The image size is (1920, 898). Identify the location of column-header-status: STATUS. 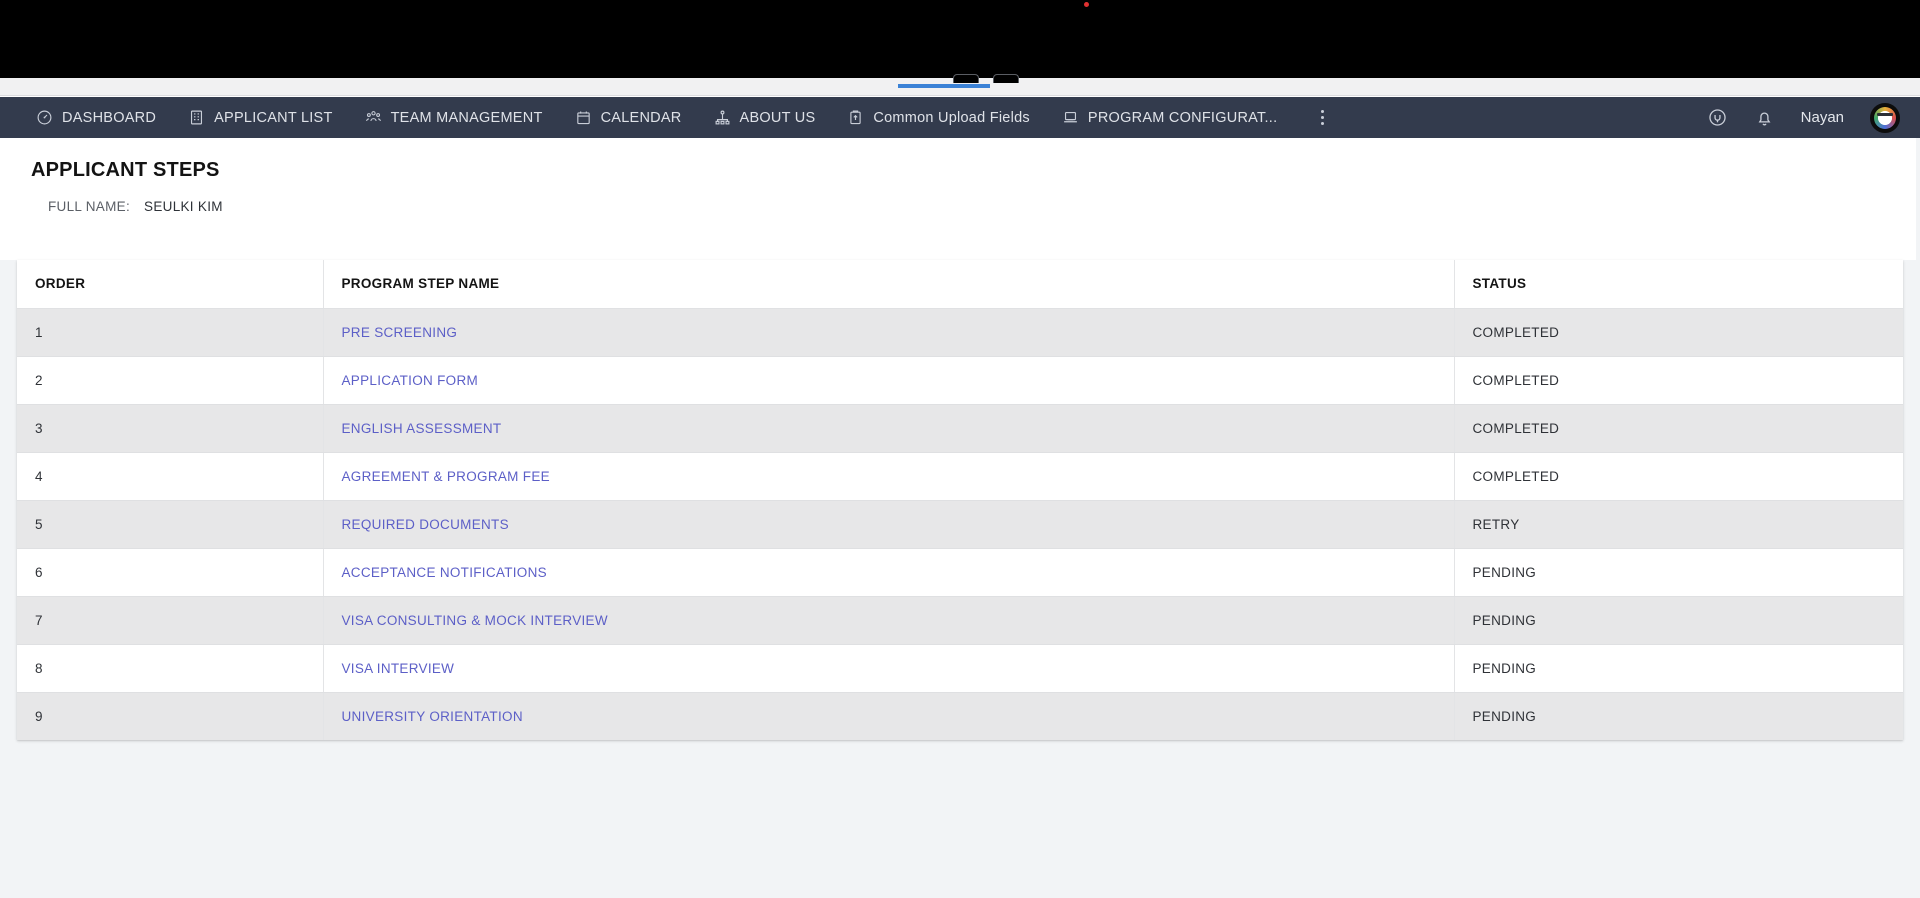
(1678, 284).